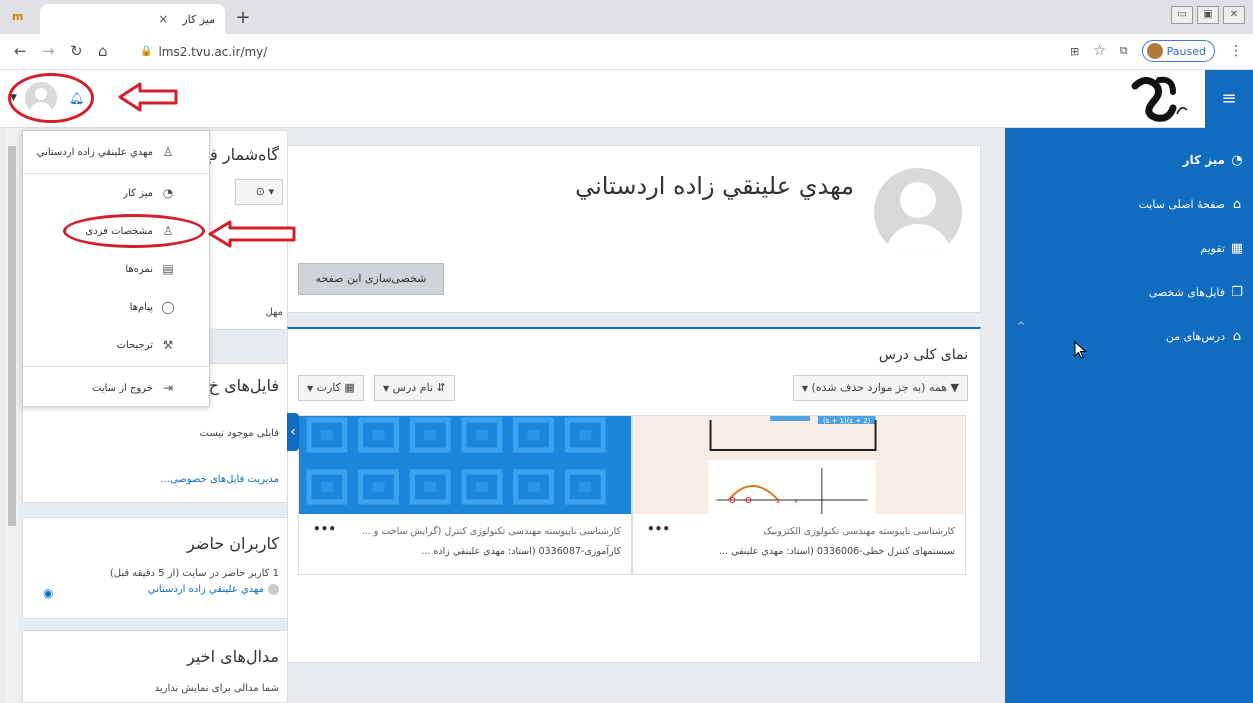 The image size is (1253, 703). What do you see at coordinates (132, 19) in the screenshot?
I see `browser-tab: میز کار ×` at bounding box center [132, 19].